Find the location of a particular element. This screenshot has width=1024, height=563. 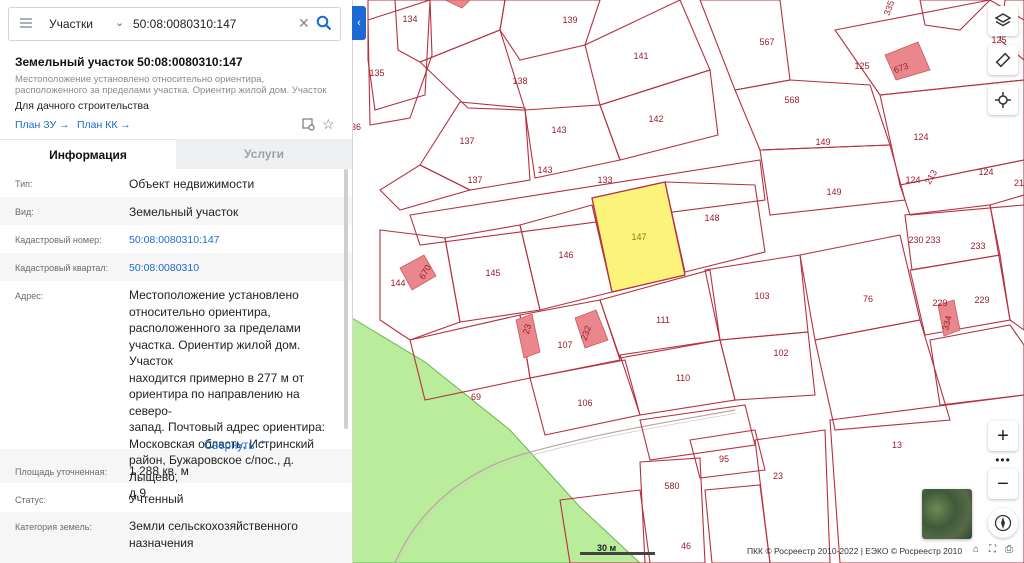

parcel-label: 146 is located at coordinates (566, 255).